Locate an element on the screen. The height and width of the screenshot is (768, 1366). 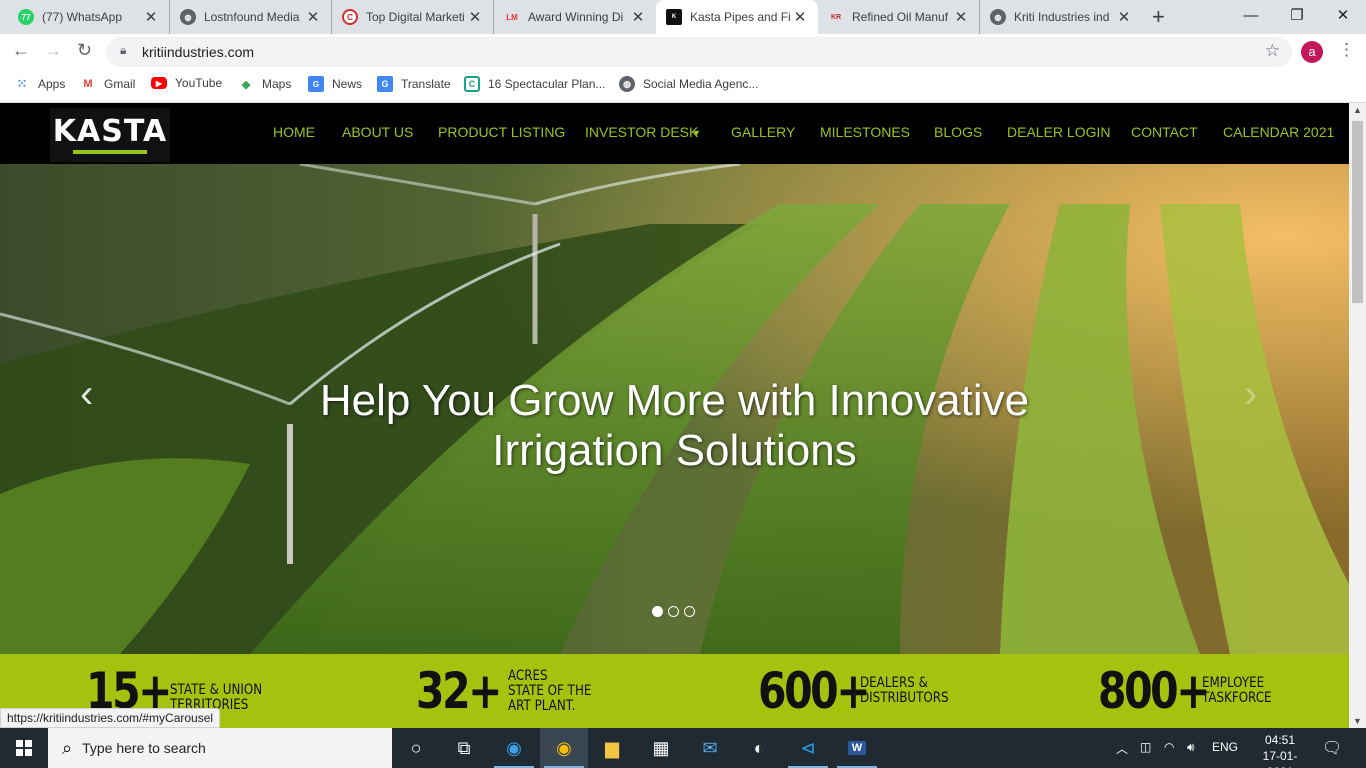
back-arrow-icon: ← is located at coordinates (21, 50).